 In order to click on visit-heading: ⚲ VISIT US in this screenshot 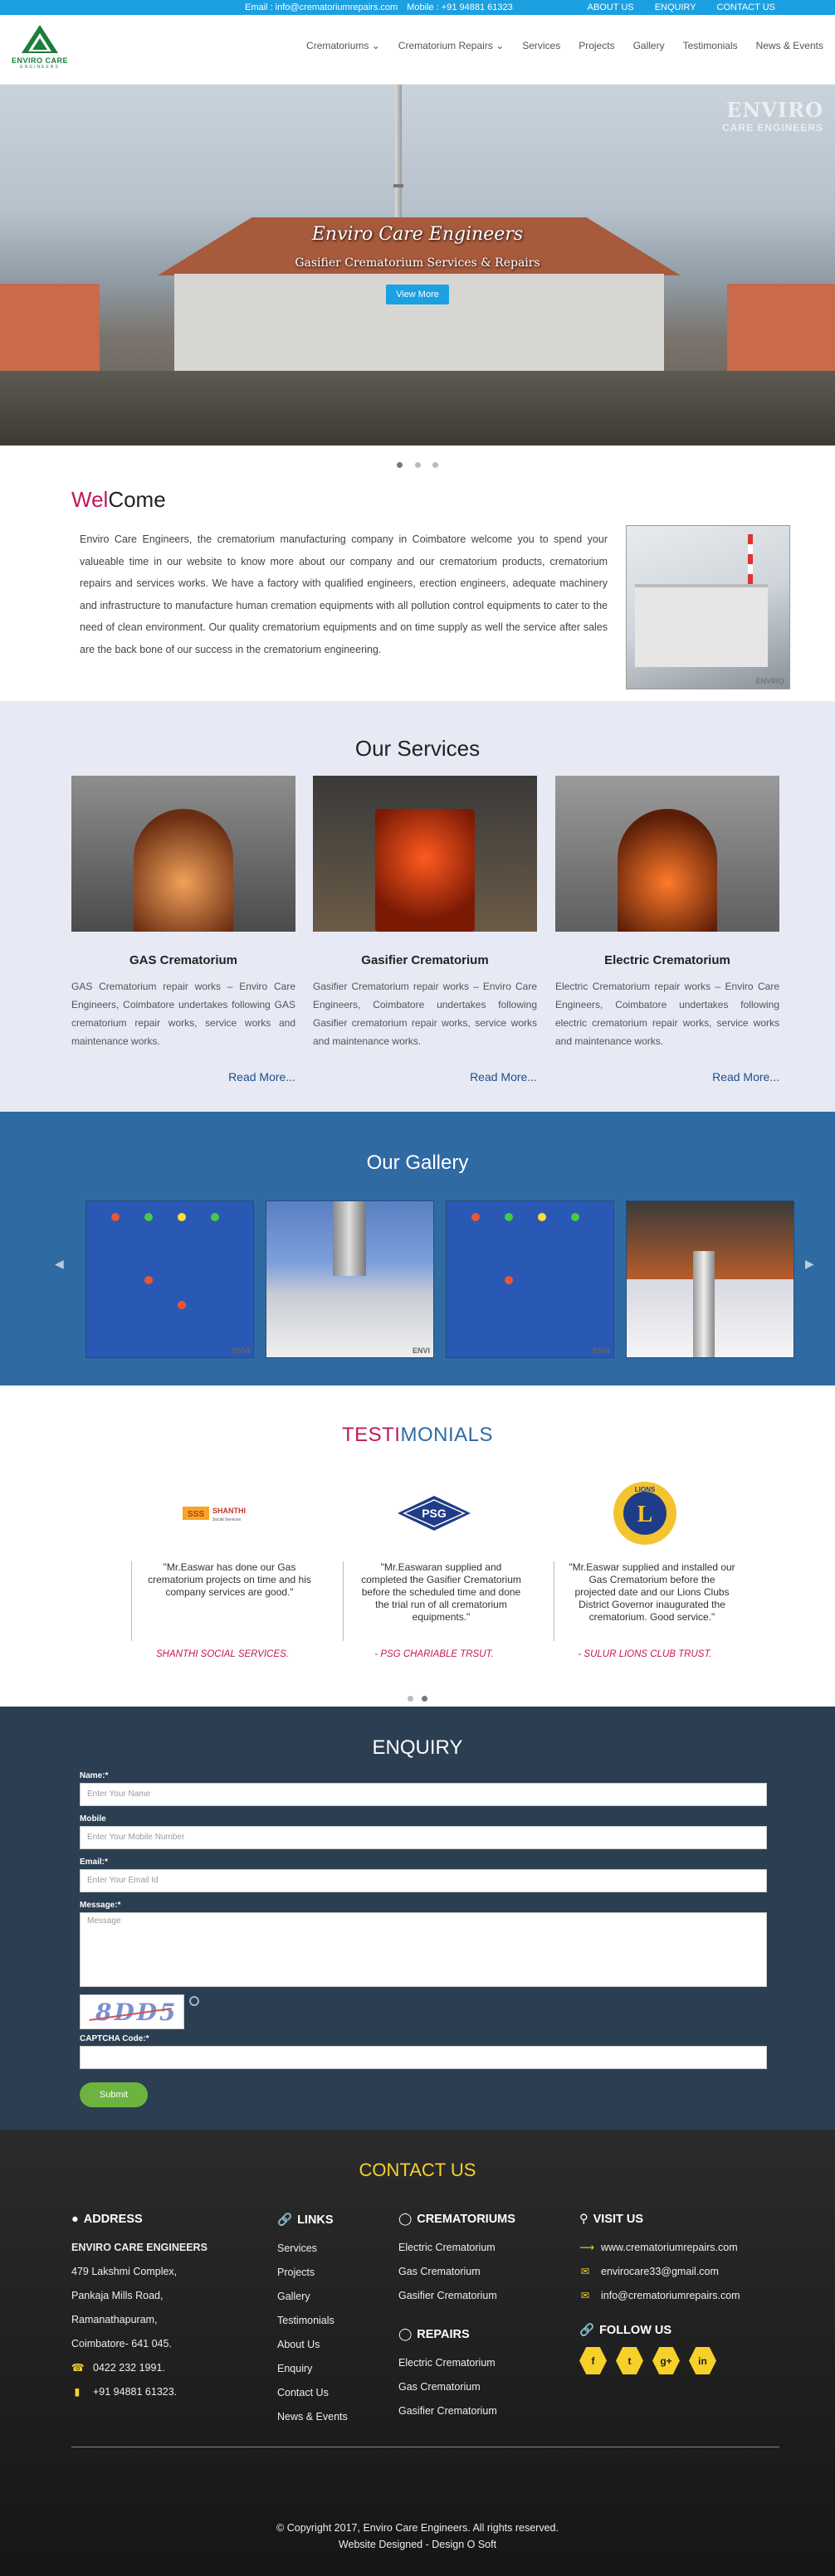, I will do `click(679, 2219)`.